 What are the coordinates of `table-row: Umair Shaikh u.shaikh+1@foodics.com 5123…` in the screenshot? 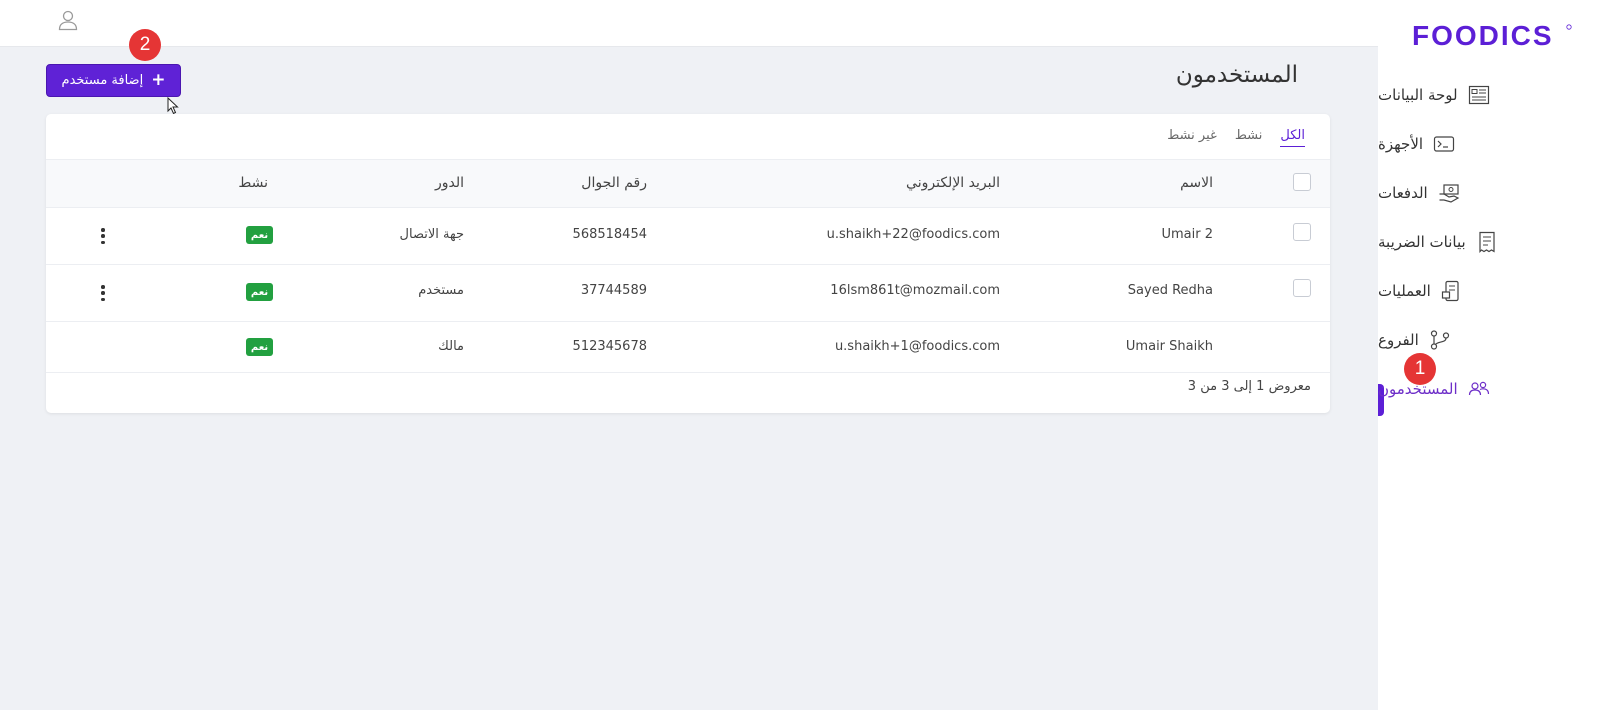 It's located at (688, 347).